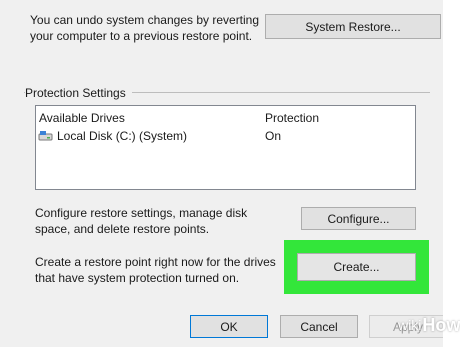 This screenshot has width=460, height=347. I want to click on cancel-button: Cancel, so click(319, 326).